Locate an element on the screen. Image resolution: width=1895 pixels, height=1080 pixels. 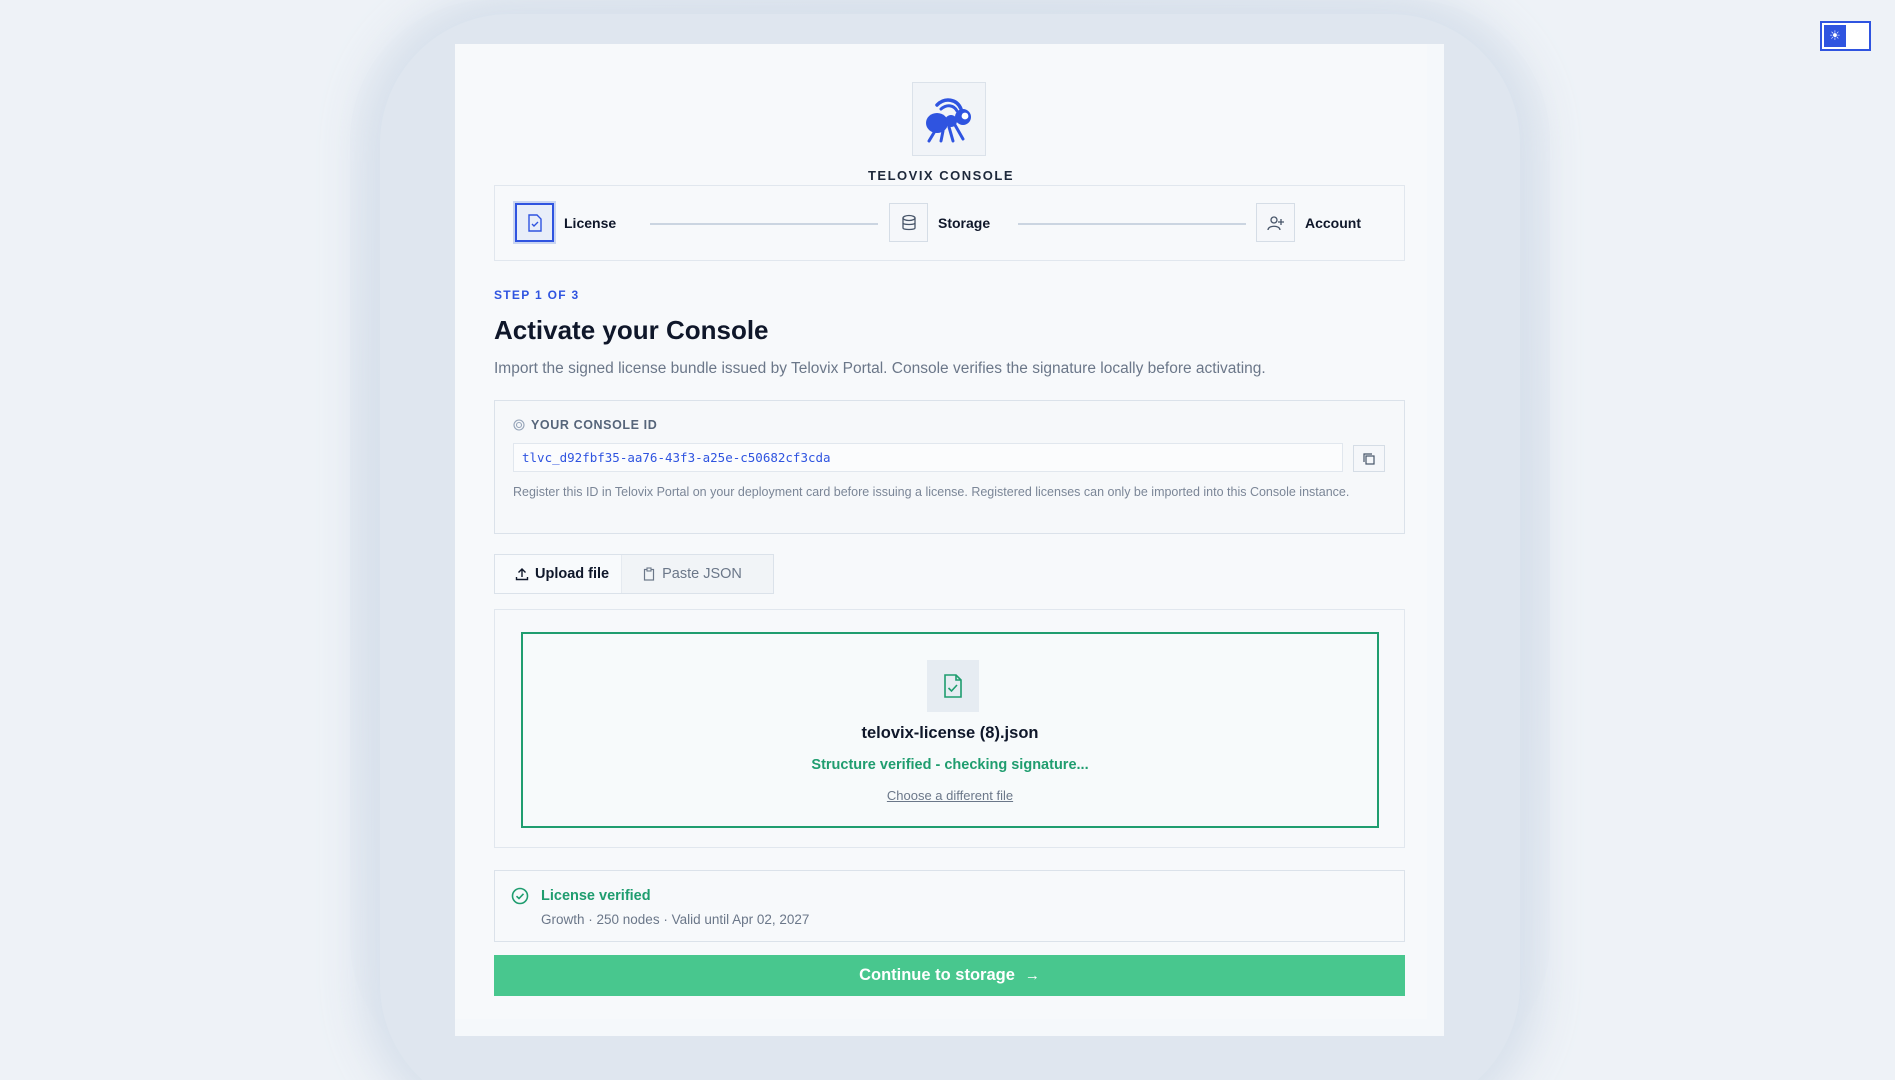
import-method-tabs: Upload file Paste JSON is located at coordinates (634, 574).